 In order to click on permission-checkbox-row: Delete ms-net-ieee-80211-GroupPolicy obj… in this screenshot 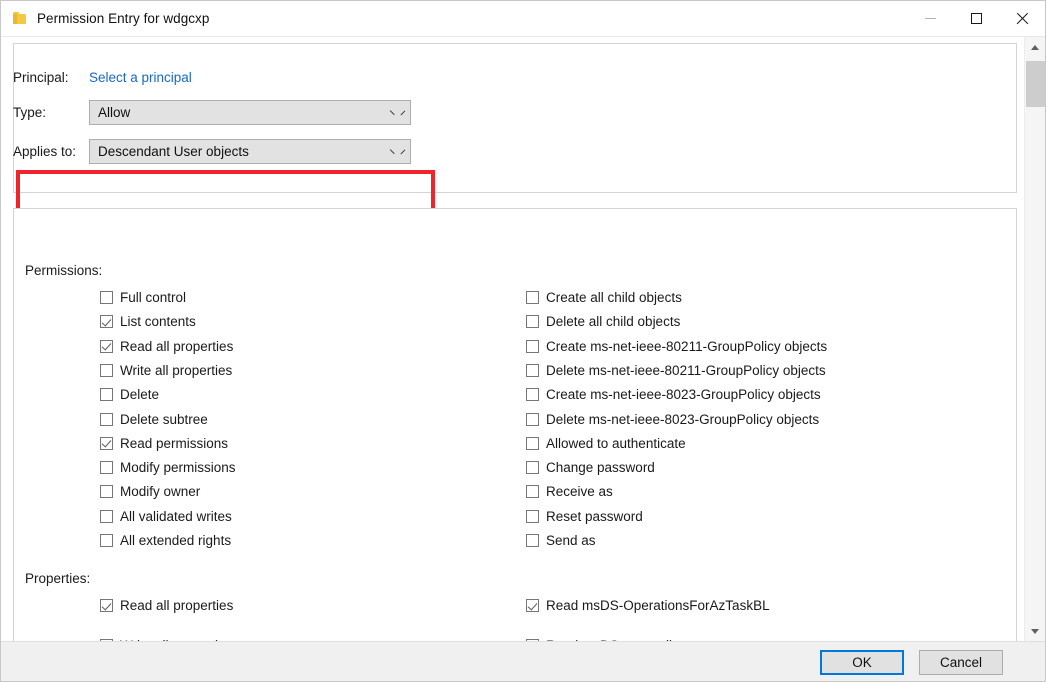, I will do `click(676, 372)`.